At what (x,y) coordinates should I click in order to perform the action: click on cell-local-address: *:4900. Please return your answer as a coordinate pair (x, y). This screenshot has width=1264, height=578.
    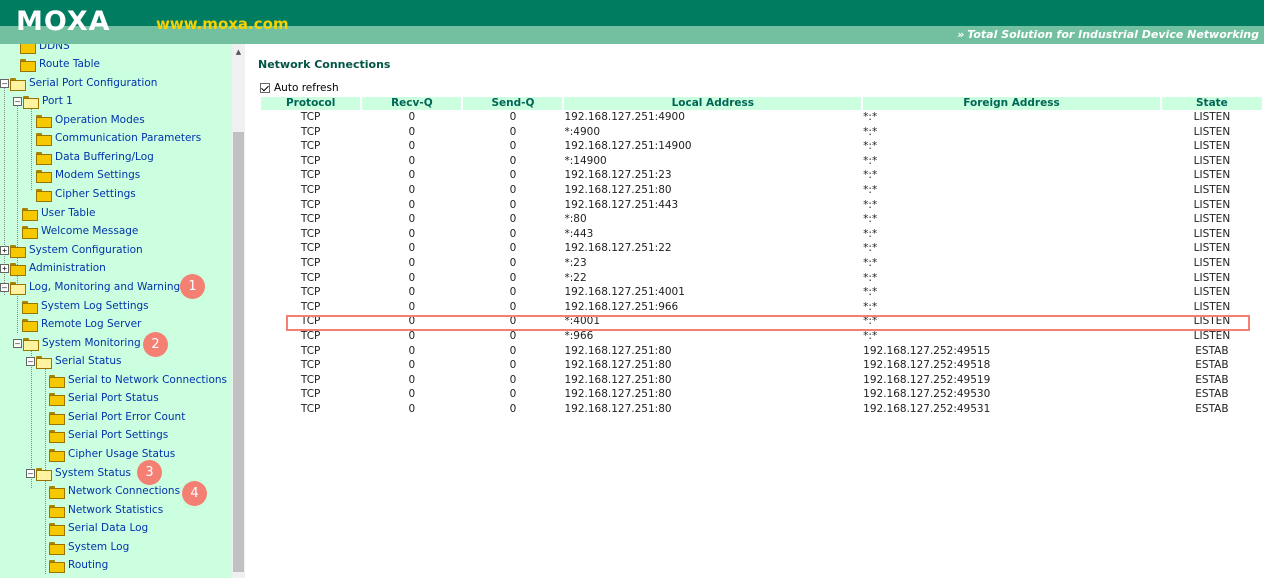
    Looking at the image, I should click on (582, 131).